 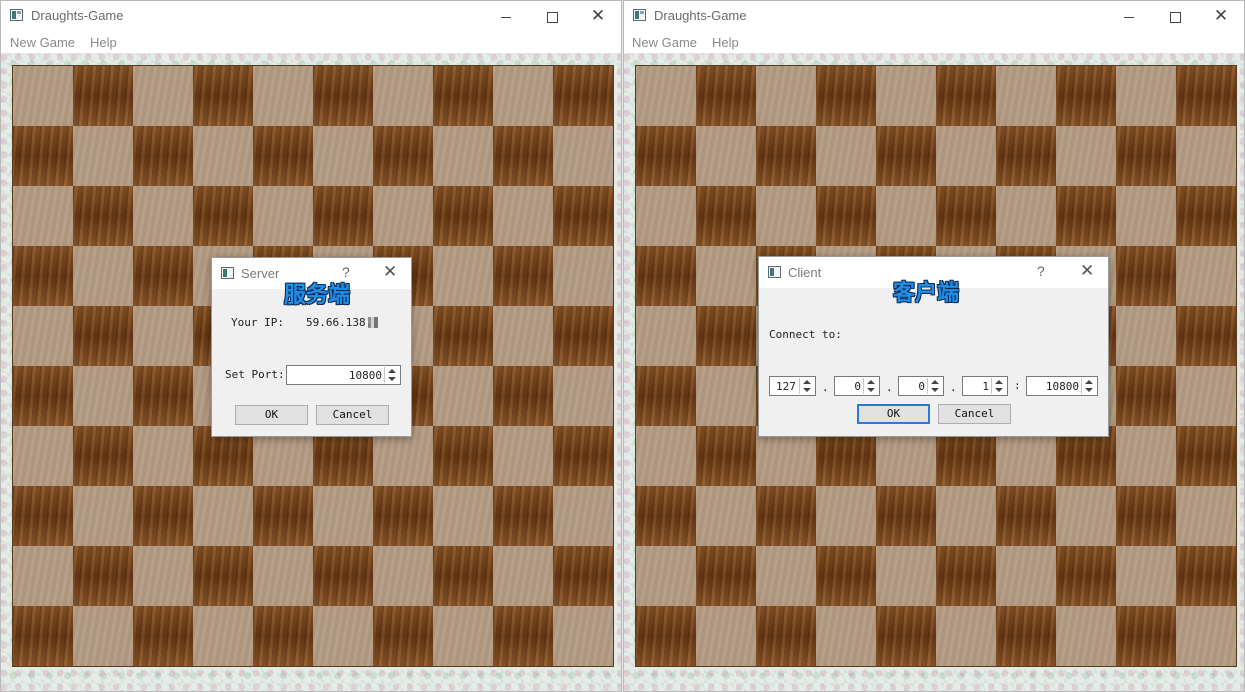 What do you see at coordinates (857, 386) in the screenshot?
I see `ip-octet-2-spinbox: 0` at bounding box center [857, 386].